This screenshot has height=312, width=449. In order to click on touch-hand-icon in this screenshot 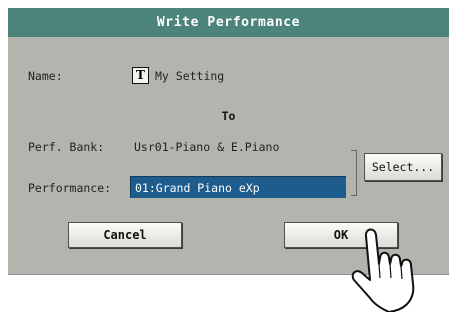, I will do `click(383, 270)`.